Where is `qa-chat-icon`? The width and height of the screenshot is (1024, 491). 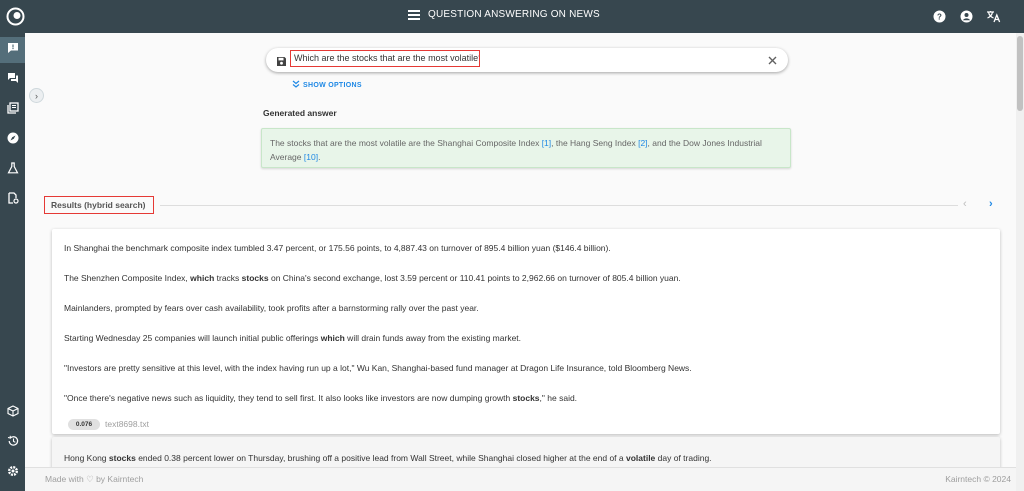
qa-chat-icon is located at coordinates (13, 50).